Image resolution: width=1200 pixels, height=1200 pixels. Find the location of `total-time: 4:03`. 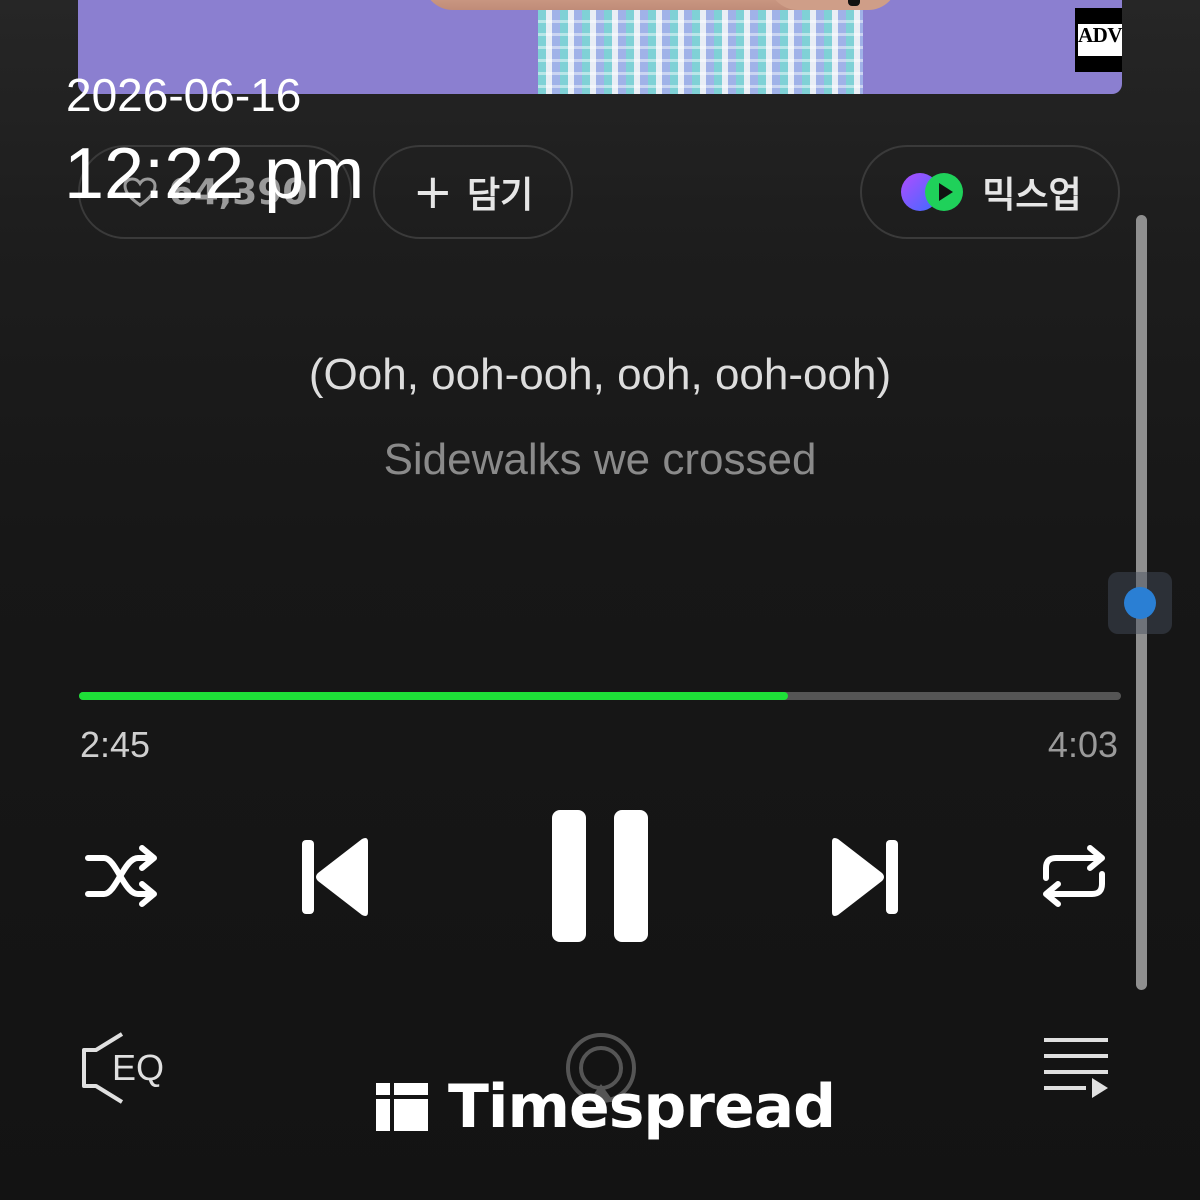

total-time: 4:03 is located at coordinates (1082, 744).